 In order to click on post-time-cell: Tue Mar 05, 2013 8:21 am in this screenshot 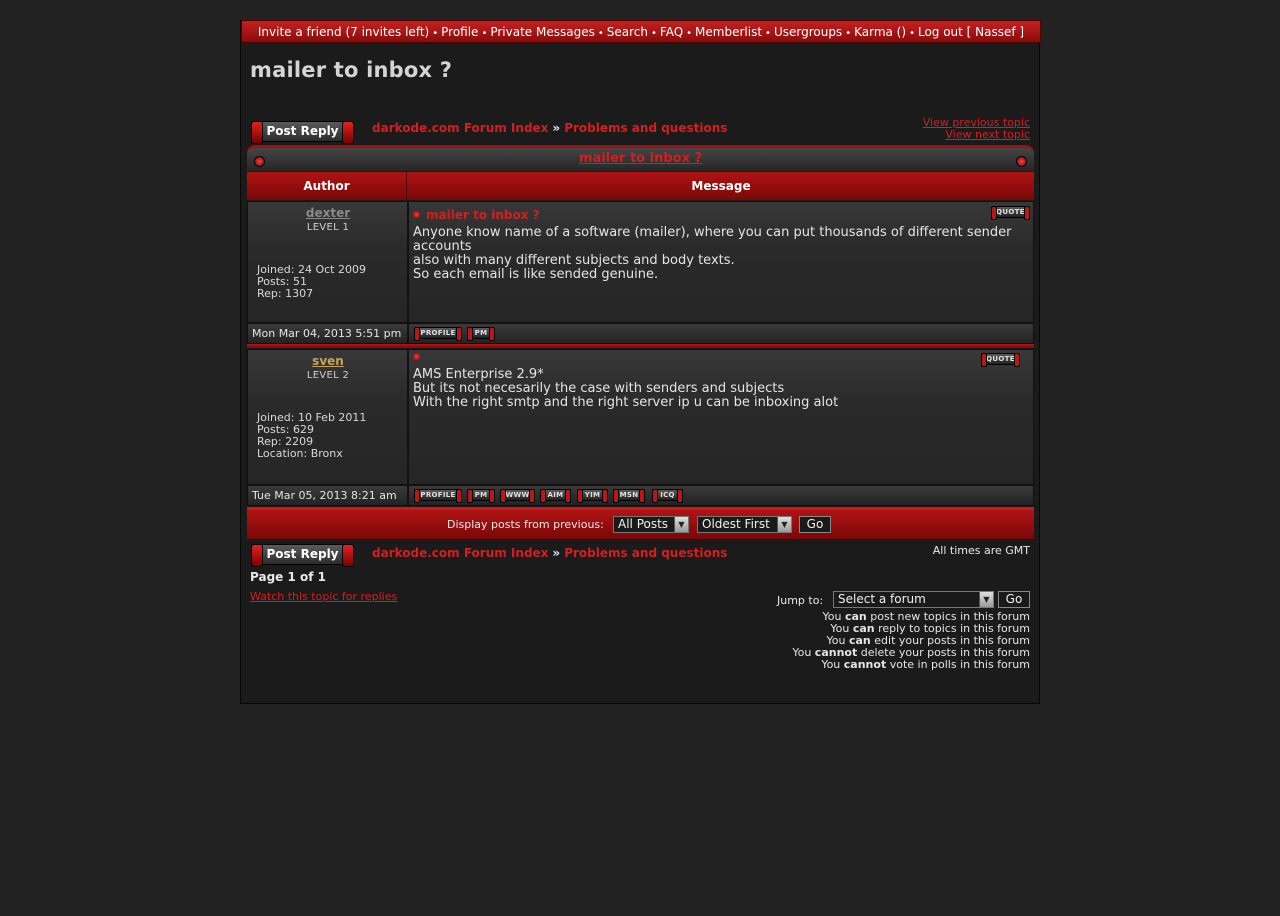, I will do `click(327, 495)`.